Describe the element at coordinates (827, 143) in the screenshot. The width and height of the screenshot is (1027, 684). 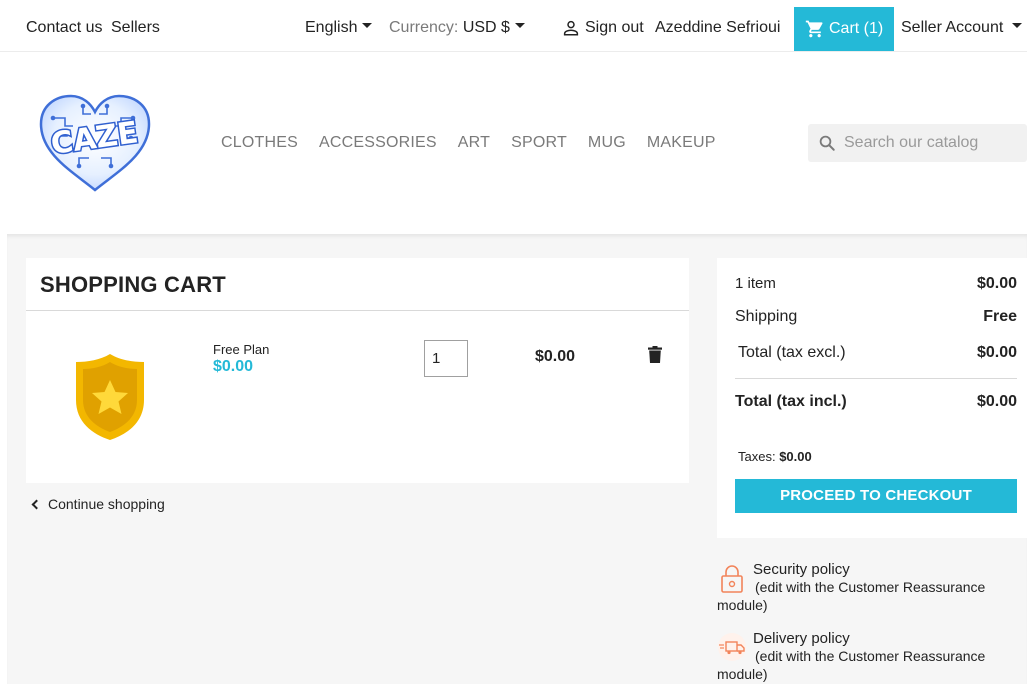
I see `search-icon` at that location.